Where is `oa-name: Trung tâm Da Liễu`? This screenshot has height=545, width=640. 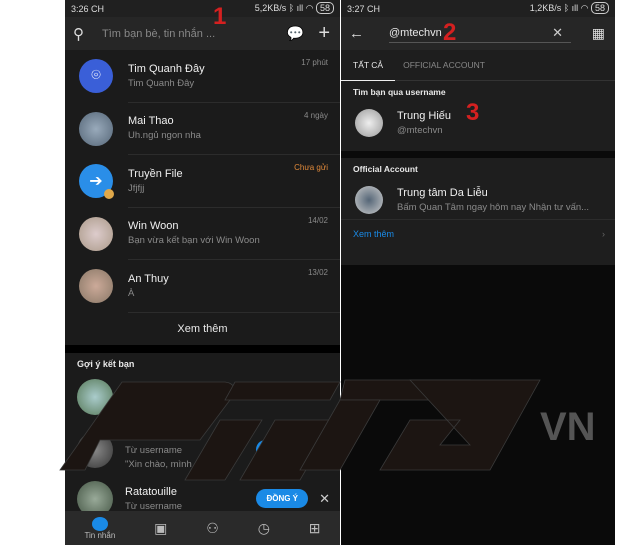
oa-name: Trung tâm Da Liễu is located at coordinates (442, 192).